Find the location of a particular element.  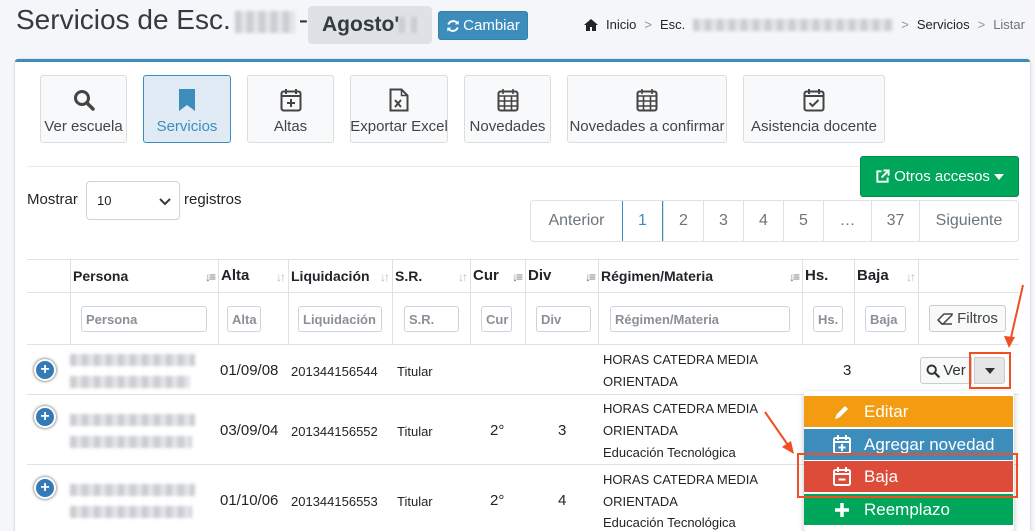

filter-baja-input: Baja is located at coordinates (885, 319).